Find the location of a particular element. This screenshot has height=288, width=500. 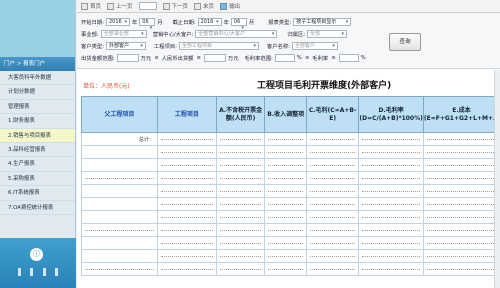

amount-unit-2: 万元 is located at coordinates (233, 59).